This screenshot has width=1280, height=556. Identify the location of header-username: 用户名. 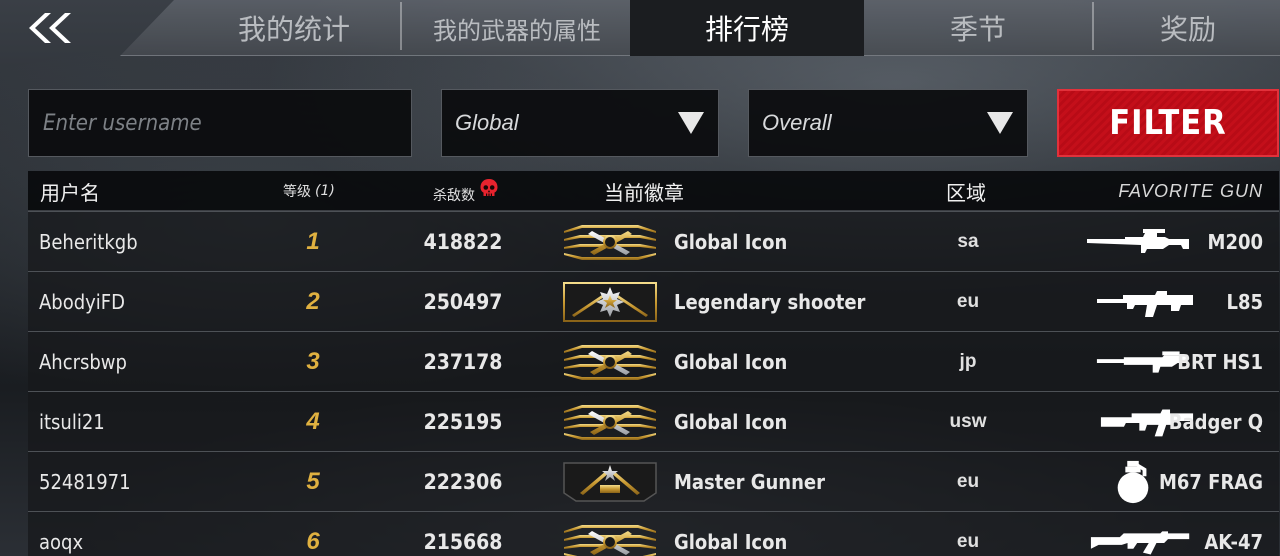
(70, 192).